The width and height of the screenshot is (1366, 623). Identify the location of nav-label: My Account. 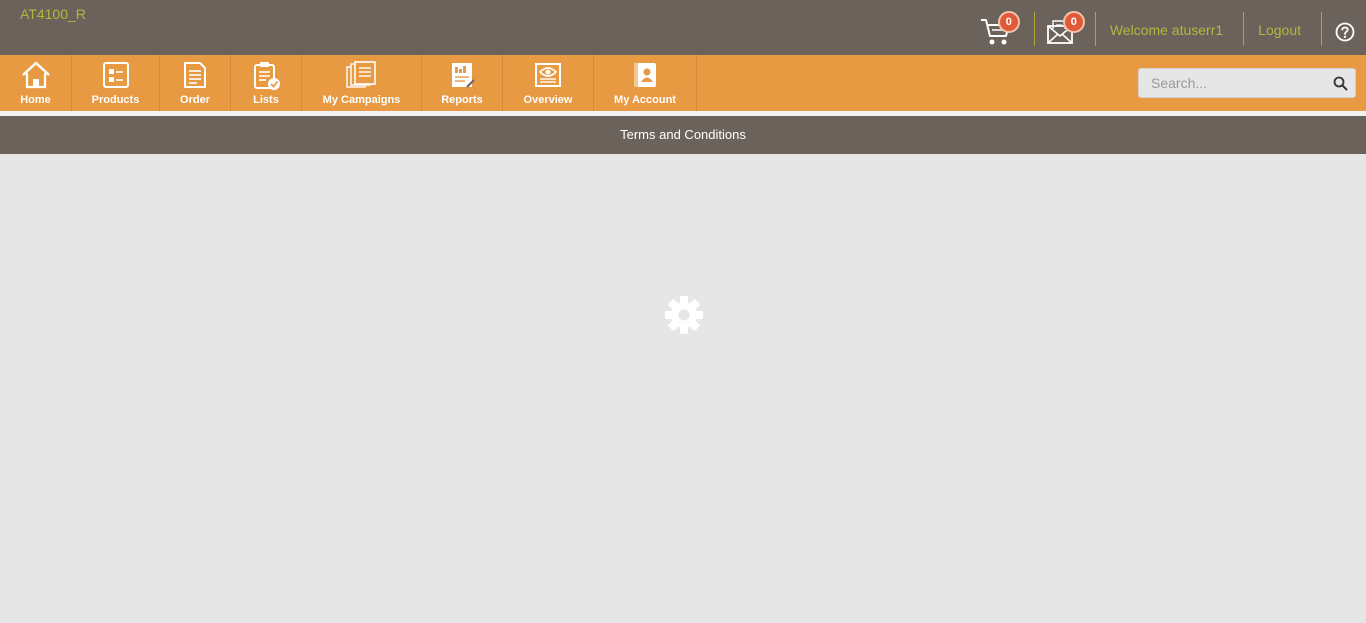
(645, 100).